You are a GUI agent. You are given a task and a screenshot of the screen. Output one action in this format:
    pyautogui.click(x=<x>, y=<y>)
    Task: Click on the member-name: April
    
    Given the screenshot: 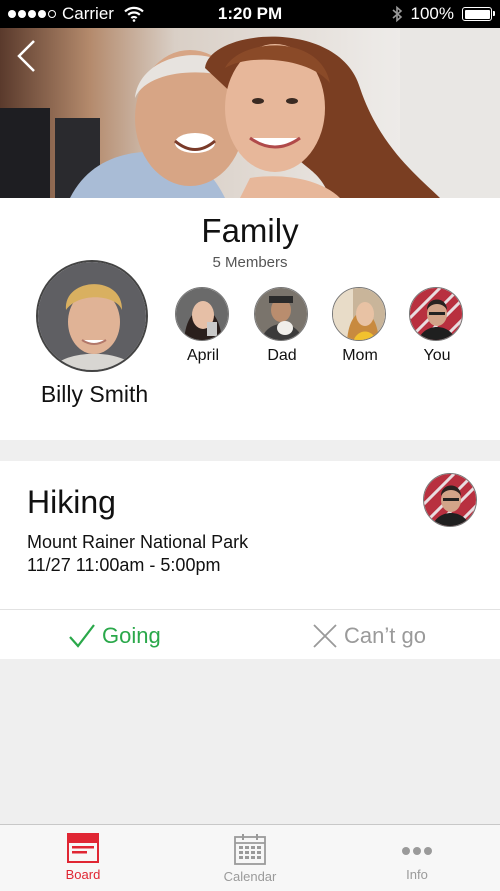 What is the action you would take?
    pyautogui.click(x=202, y=355)
    